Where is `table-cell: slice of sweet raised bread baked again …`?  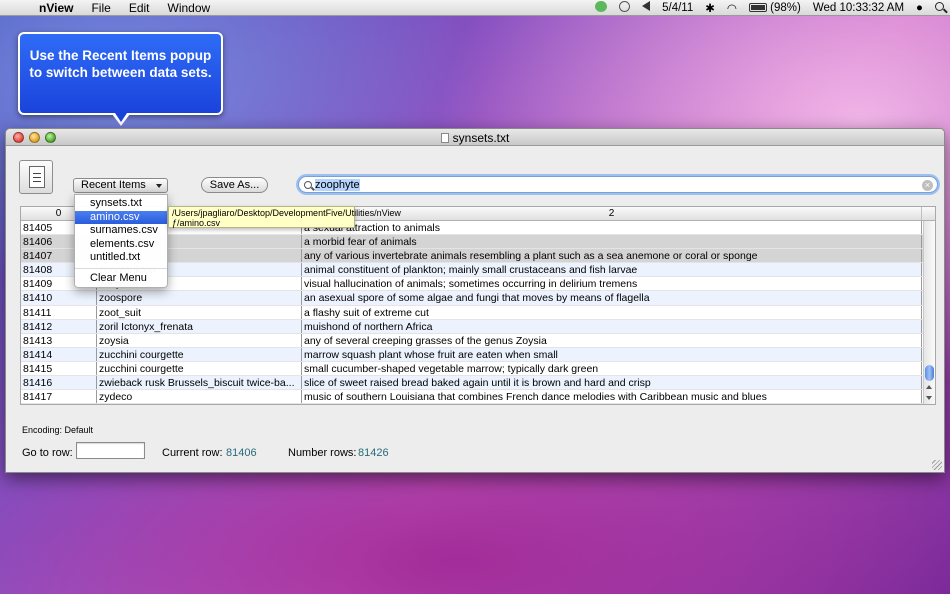
table-cell: slice of sweet raised bread baked again … is located at coordinates (612, 383).